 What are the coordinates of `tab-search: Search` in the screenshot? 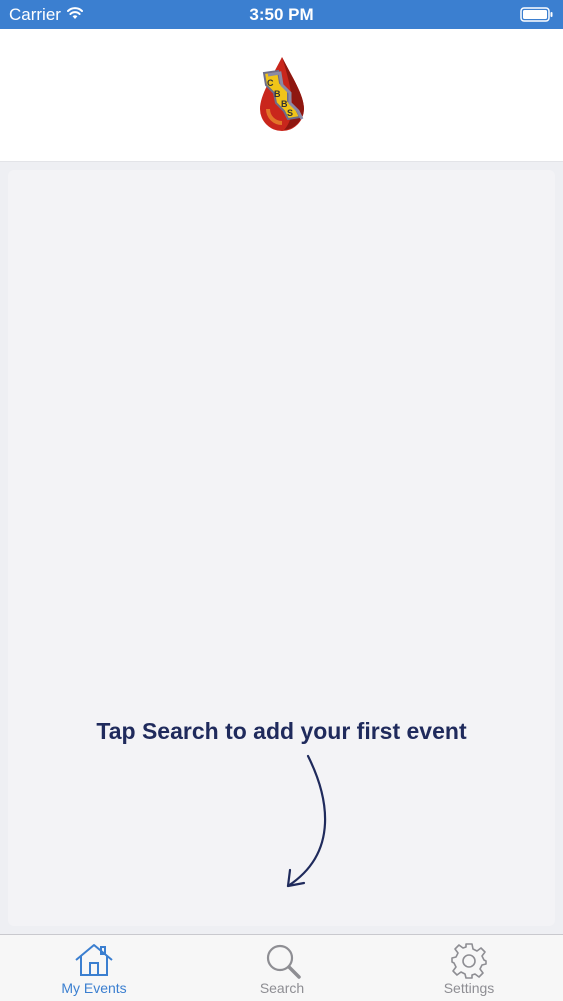 It's located at (282, 968).